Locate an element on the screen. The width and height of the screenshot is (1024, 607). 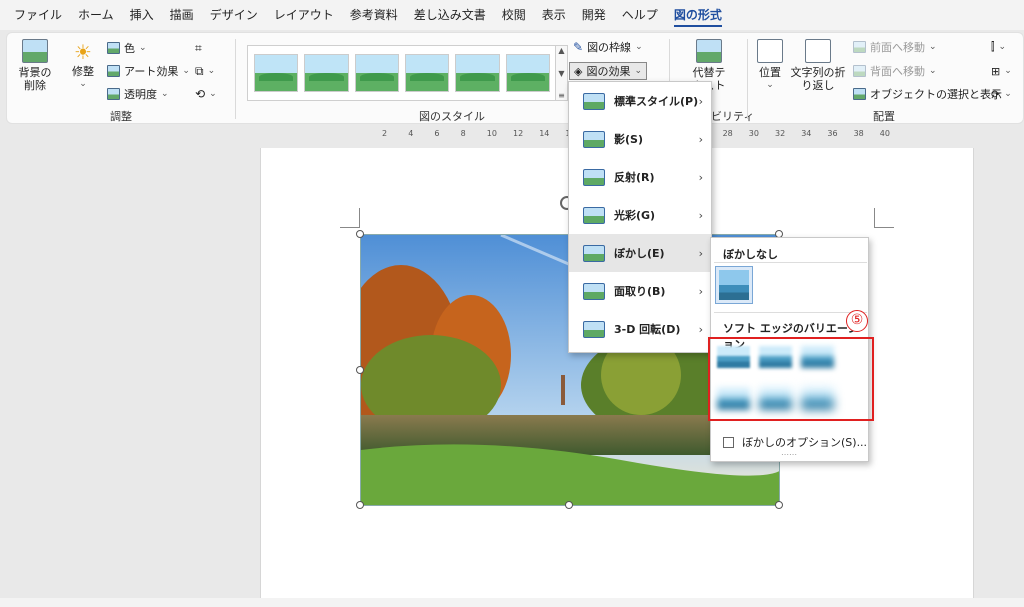
resize-grip-icon: ⋯⋯ is located at coordinates (789, 454).